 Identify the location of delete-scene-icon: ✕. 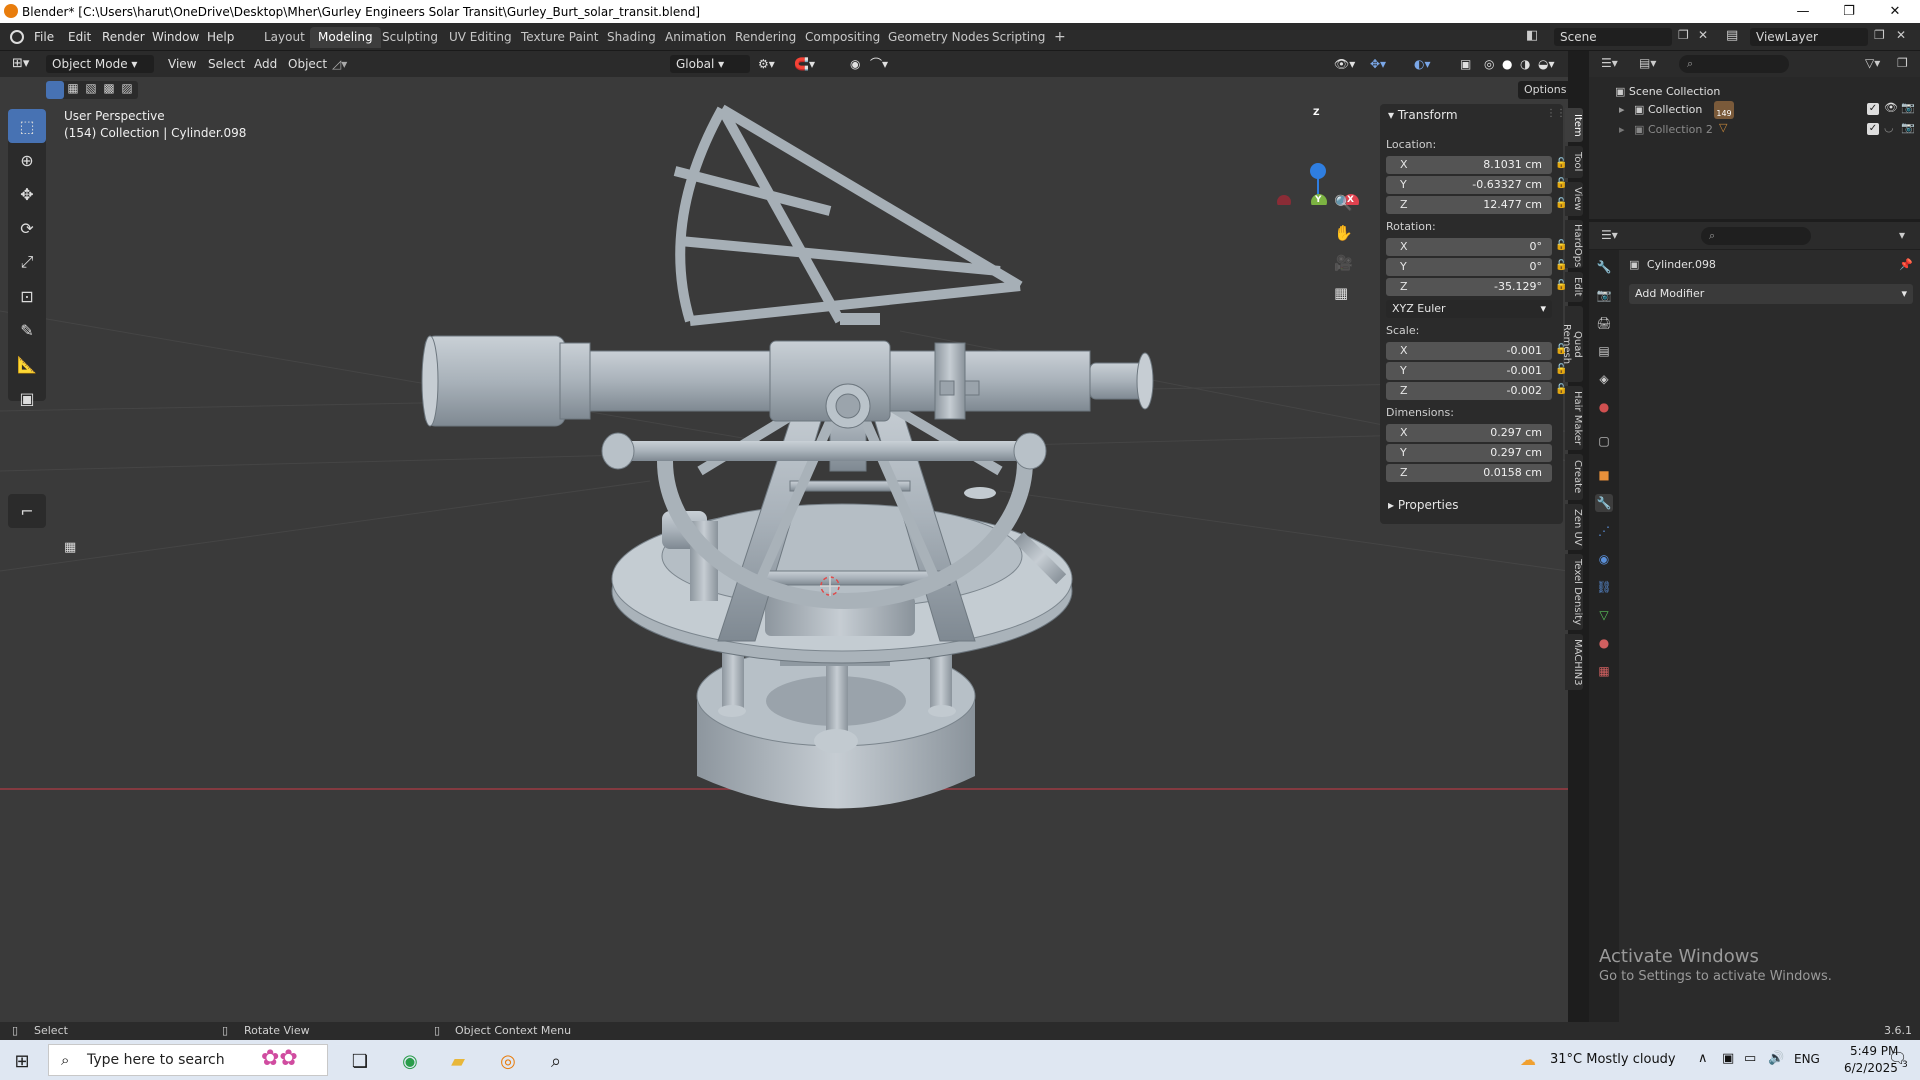
(1703, 35).